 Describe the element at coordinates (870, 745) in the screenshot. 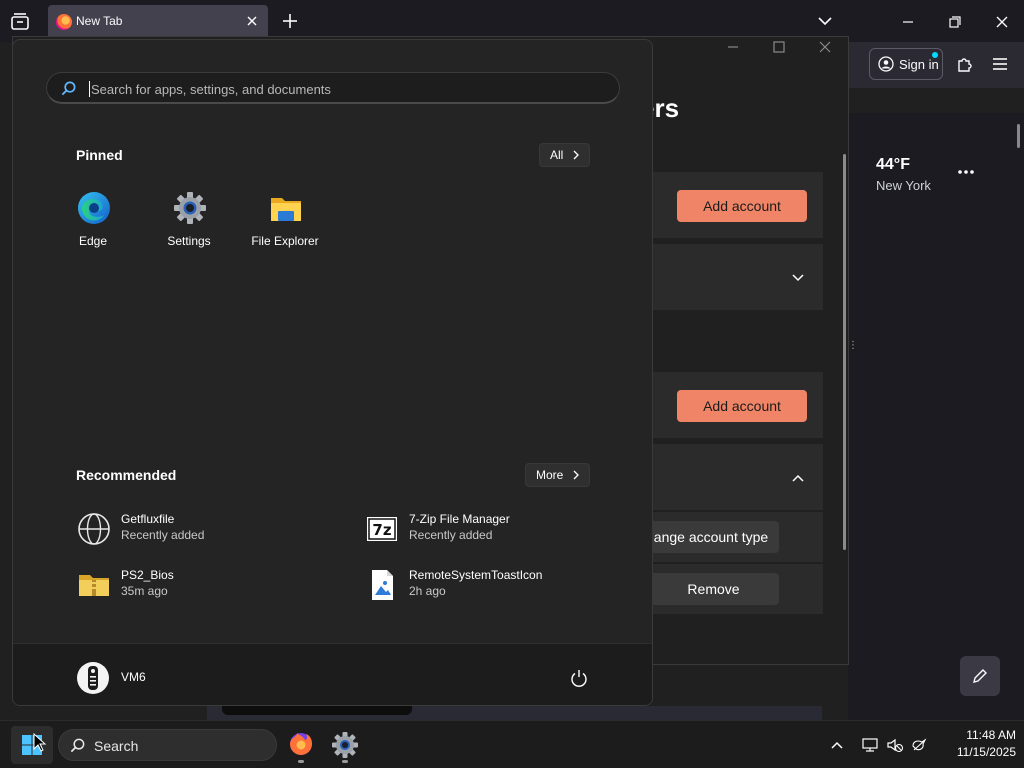

I see `network-icon` at that location.